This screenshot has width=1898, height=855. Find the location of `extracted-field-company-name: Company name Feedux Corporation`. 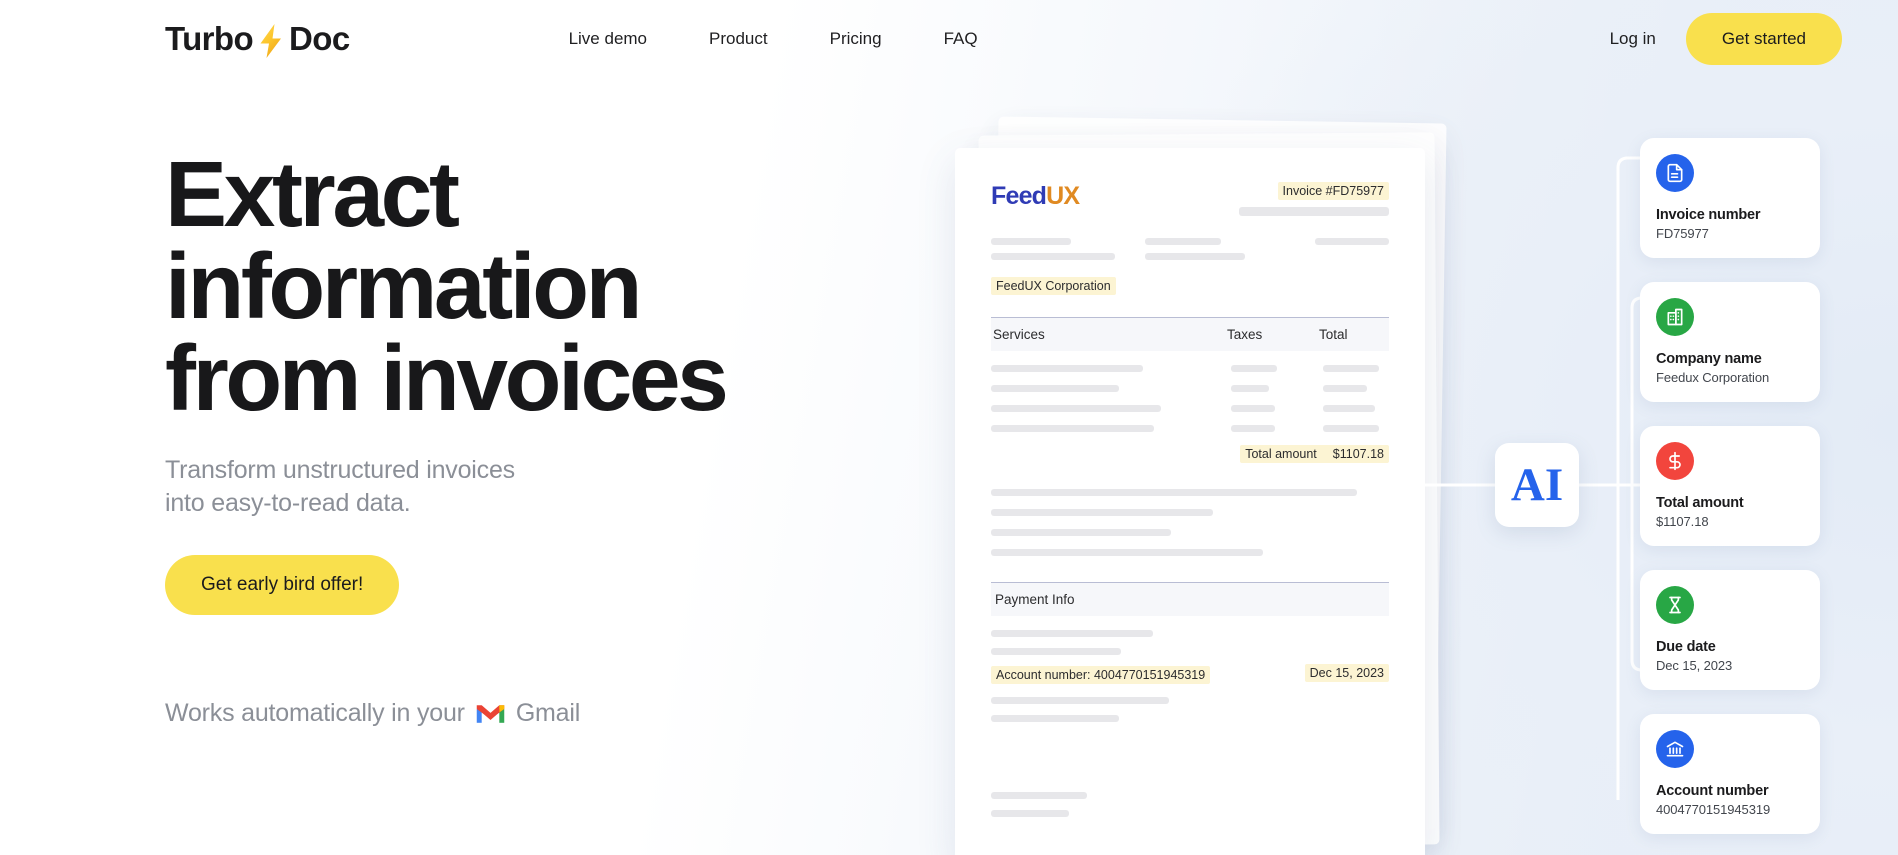

extracted-field-company-name: Company name Feedux Corporation is located at coordinates (1730, 342).